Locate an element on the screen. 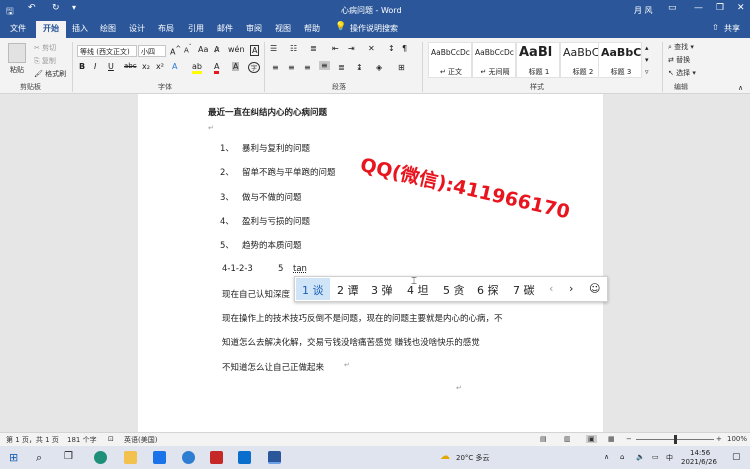 The width and height of the screenshot is (750, 469). phonetic-guide-button: wén is located at coordinates (236, 49).